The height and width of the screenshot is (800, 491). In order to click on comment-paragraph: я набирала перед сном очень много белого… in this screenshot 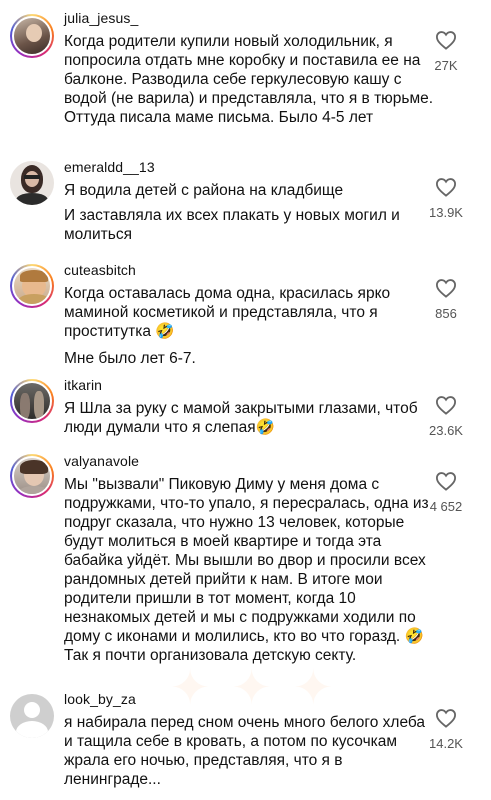, I will do `click(245, 751)`.